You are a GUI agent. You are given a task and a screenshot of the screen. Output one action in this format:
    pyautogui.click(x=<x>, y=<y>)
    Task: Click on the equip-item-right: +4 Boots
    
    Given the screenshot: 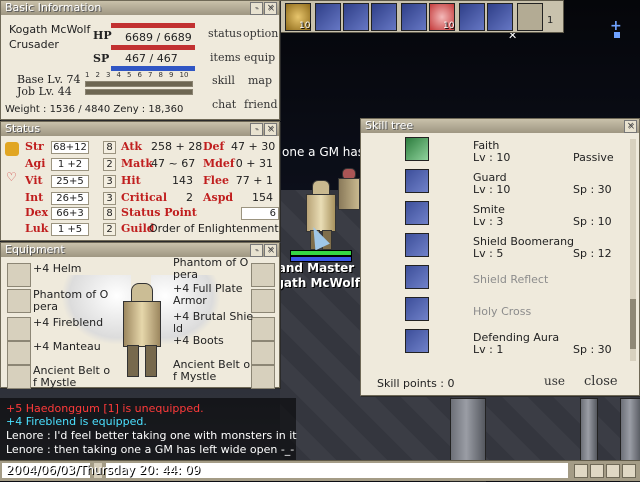 What is the action you would take?
    pyautogui.click(x=198, y=341)
    